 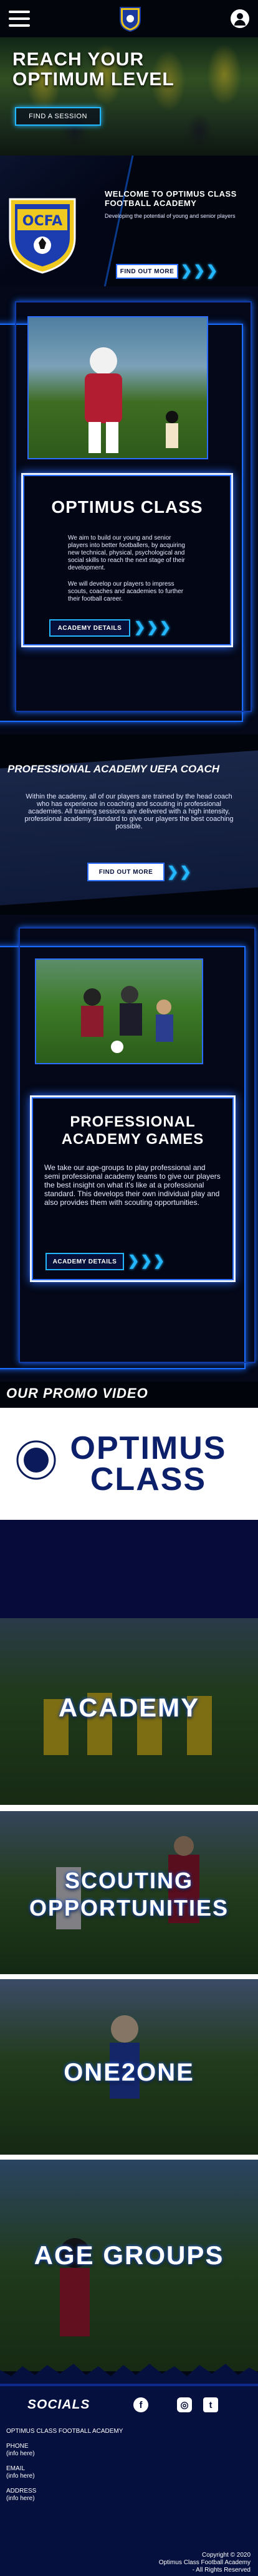 I want to click on promo-video: OPTIMUS CLASS, so click(x=129, y=1464).